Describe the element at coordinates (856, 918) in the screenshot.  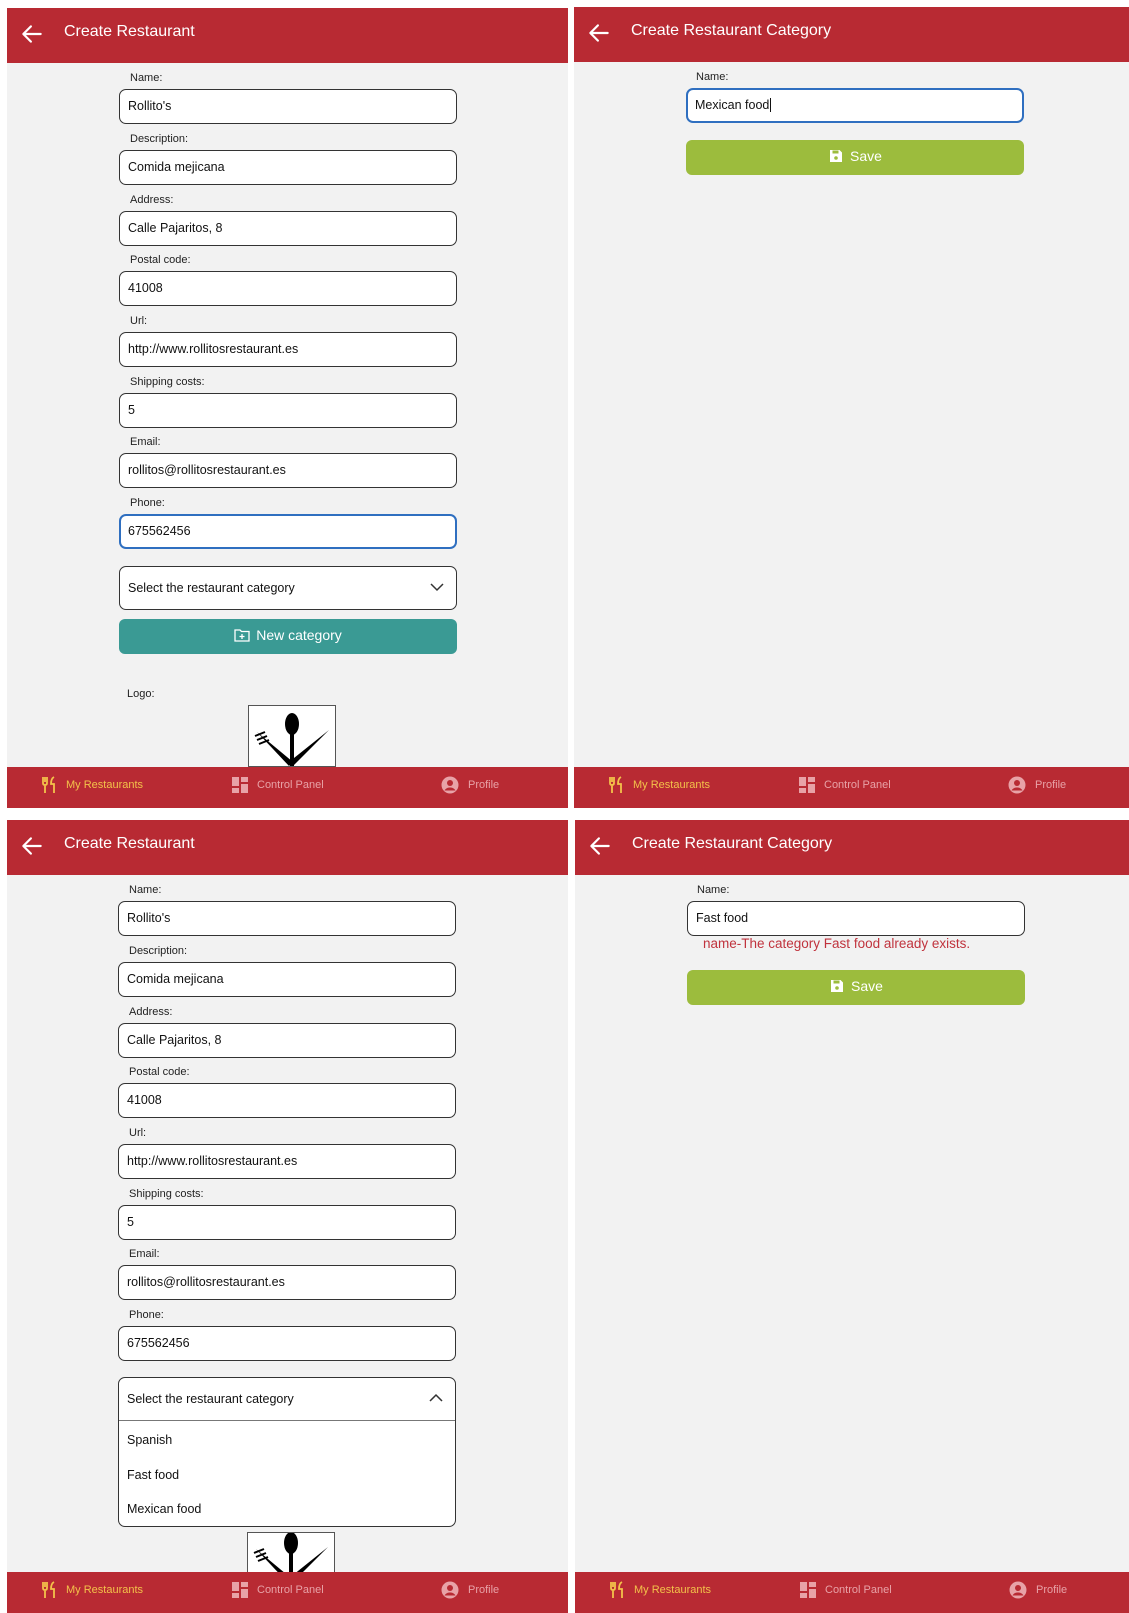
I see `category-name-input: Fast food` at that location.